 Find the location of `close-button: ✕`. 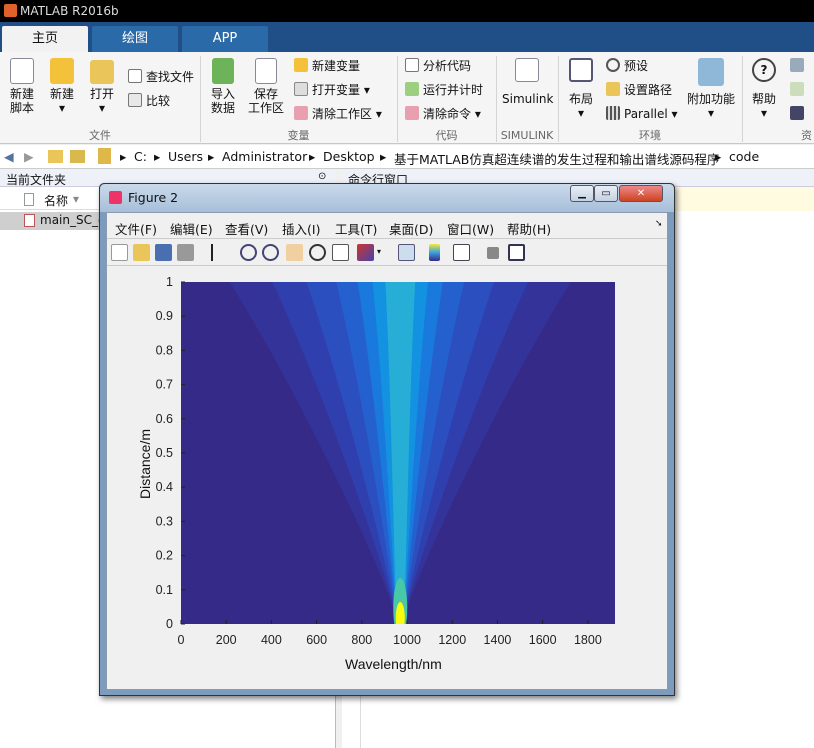

close-button: ✕ is located at coordinates (641, 193).